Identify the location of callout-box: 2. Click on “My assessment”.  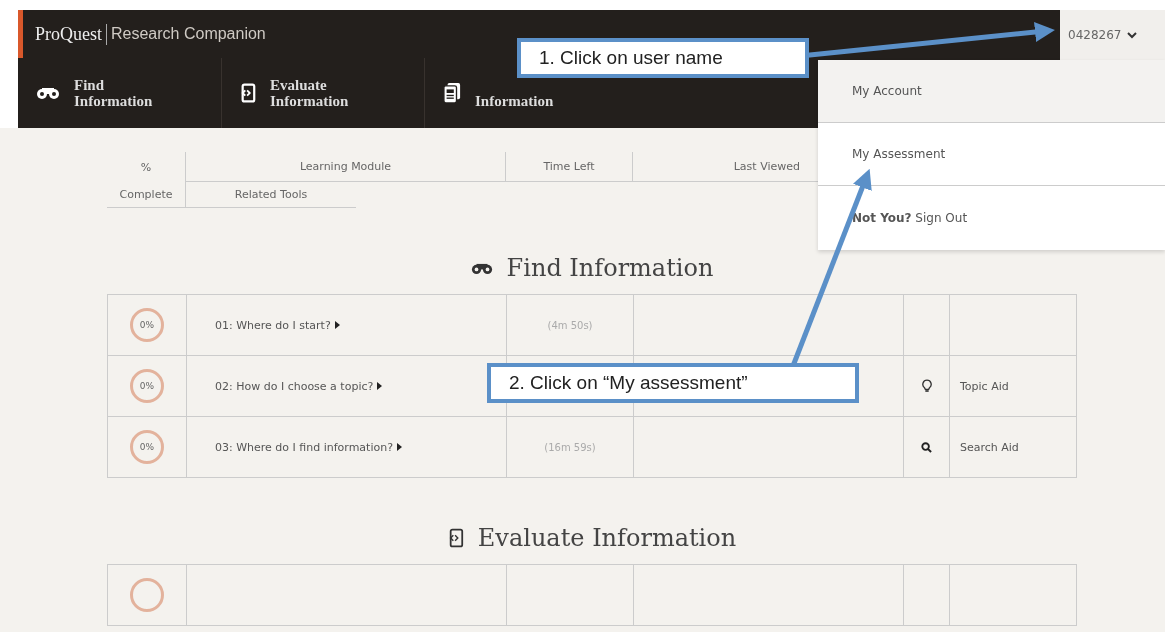
(673, 383).